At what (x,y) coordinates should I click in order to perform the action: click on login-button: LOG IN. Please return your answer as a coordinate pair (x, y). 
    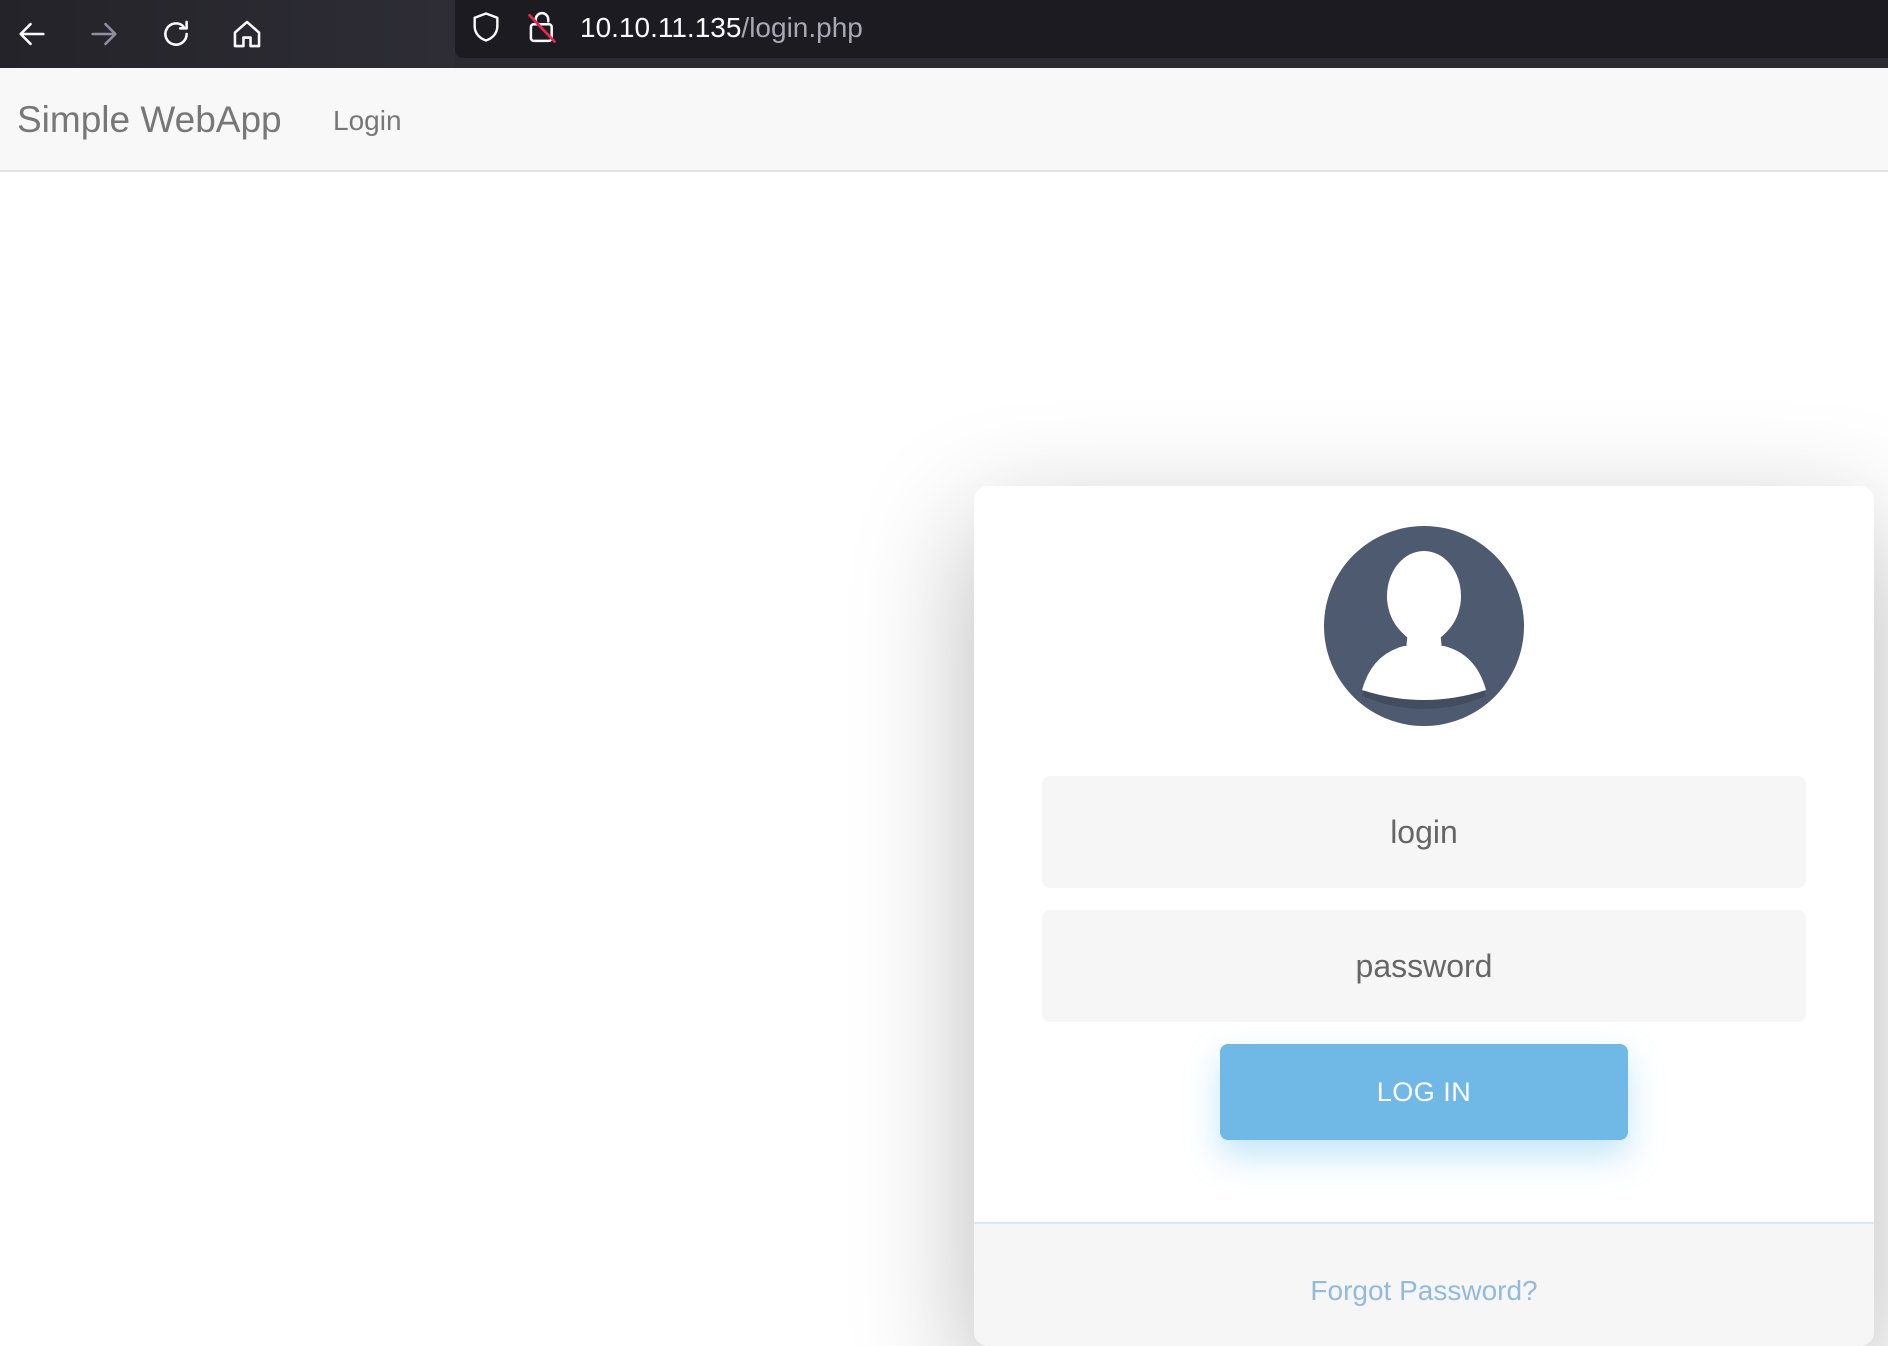
    Looking at the image, I should click on (1424, 1092).